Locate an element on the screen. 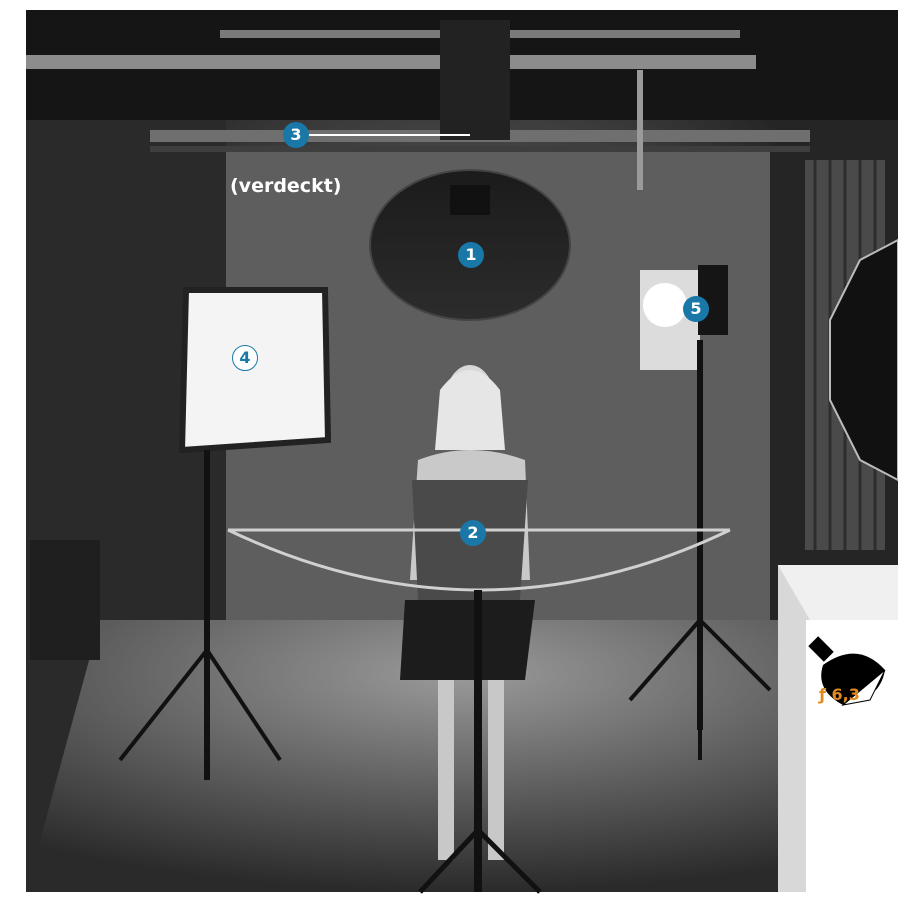 This screenshot has height=905, width=898. marker-5: 5 is located at coordinates (696, 309).